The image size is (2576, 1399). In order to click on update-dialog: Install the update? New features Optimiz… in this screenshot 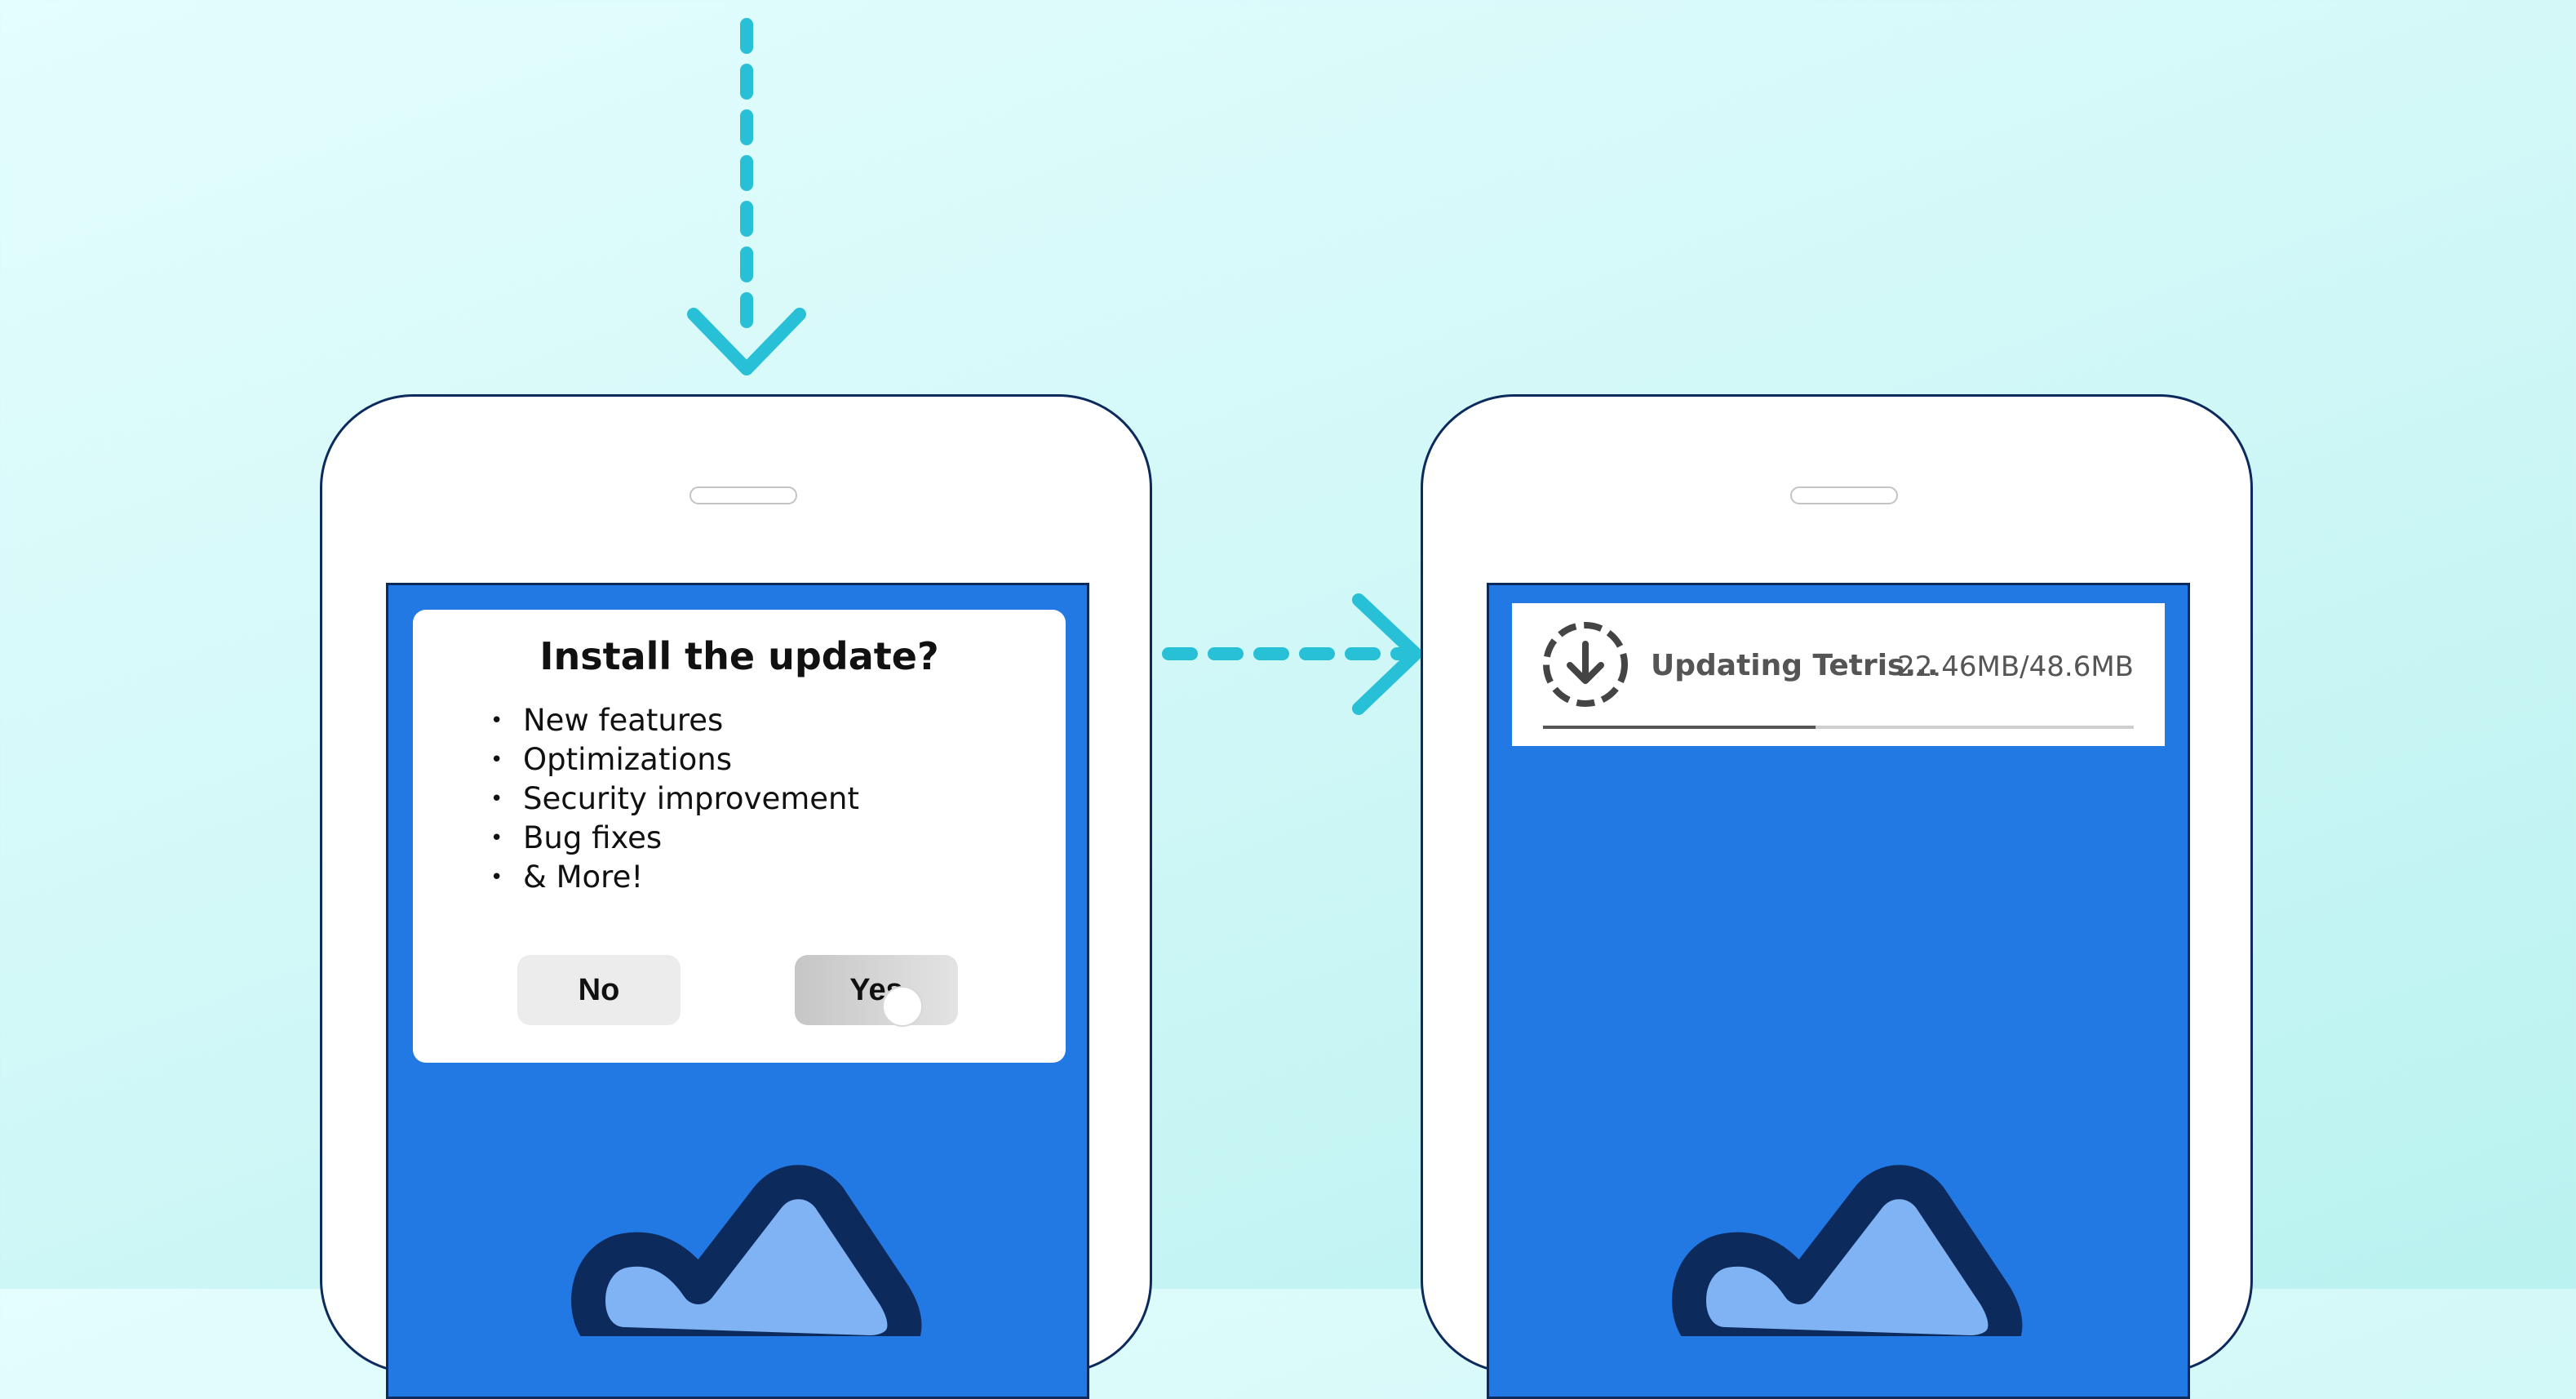, I will do `click(739, 836)`.